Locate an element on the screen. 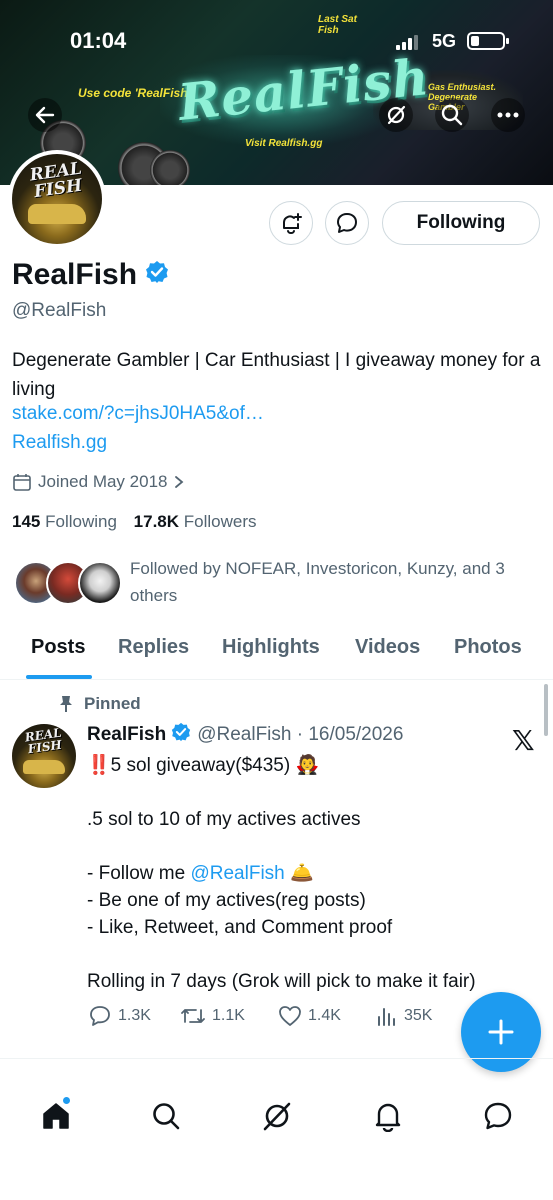 This screenshot has width=553, height=1200. like-count: 1.4K is located at coordinates (324, 1015).